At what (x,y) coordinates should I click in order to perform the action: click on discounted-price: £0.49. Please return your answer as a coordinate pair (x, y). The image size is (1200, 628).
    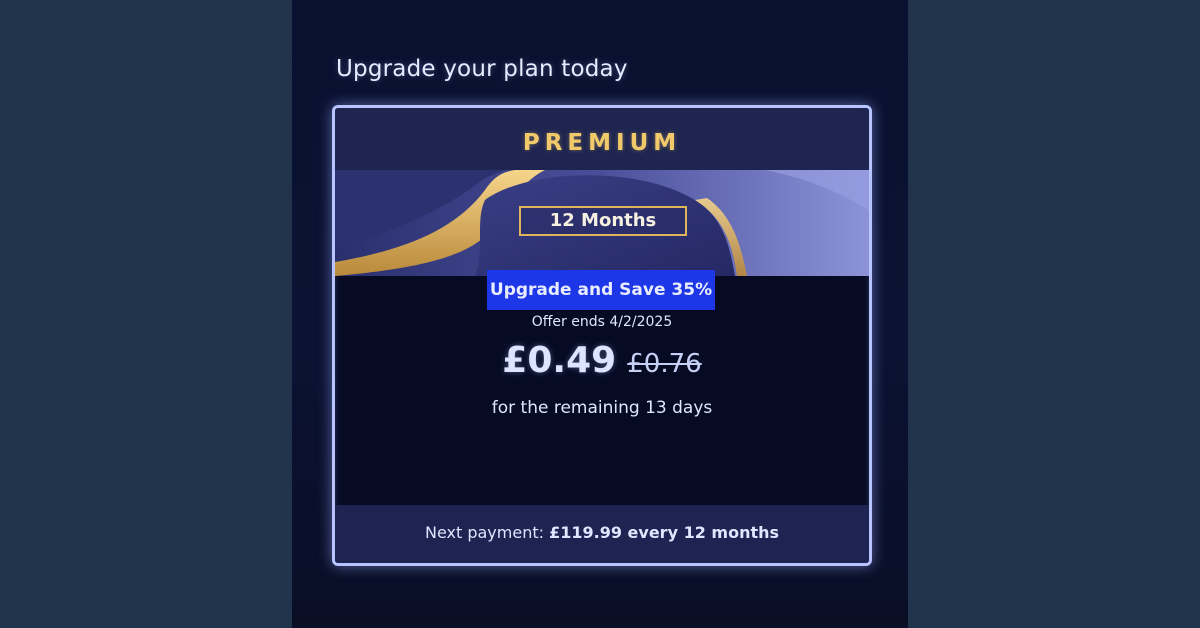
    Looking at the image, I should click on (559, 360).